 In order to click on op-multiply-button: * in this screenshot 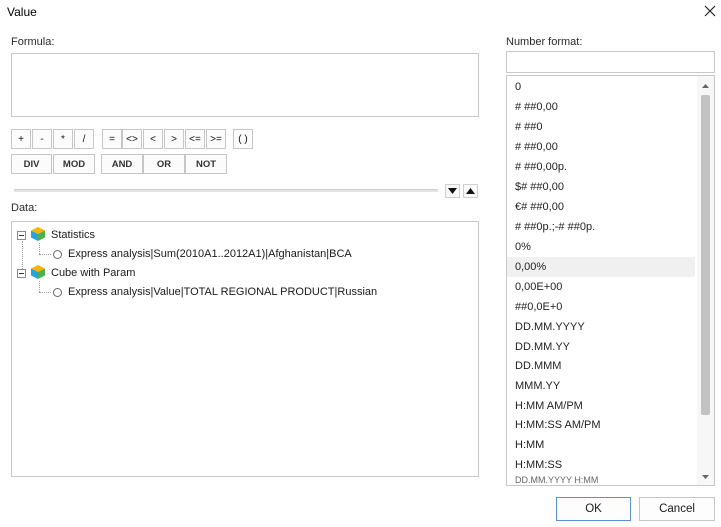, I will do `click(63, 139)`.